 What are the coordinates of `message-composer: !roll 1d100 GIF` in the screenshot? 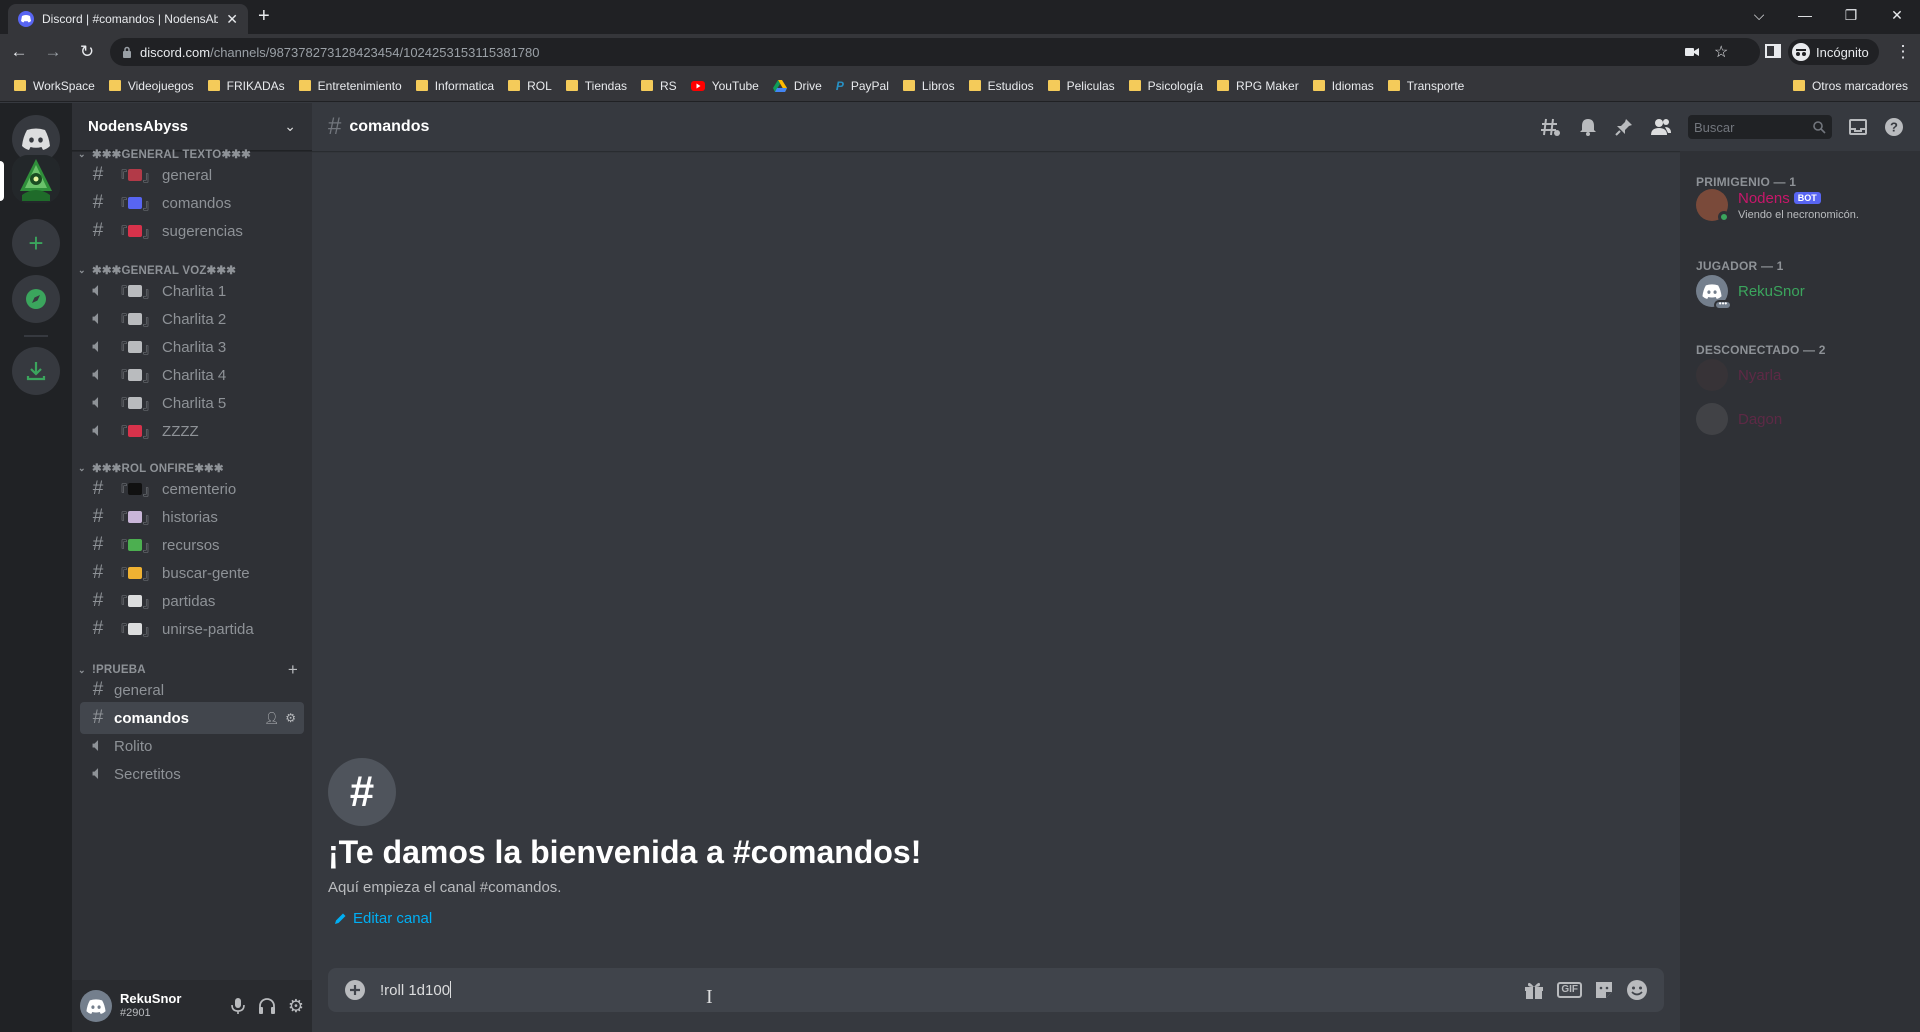 It's located at (996, 990).